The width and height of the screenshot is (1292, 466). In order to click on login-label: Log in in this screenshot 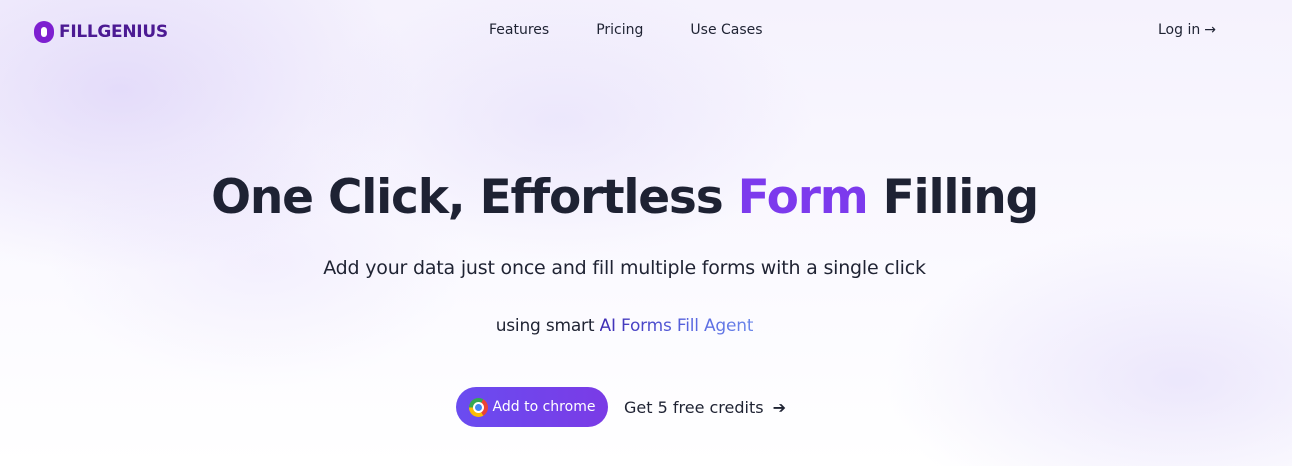, I will do `click(1179, 30)`.